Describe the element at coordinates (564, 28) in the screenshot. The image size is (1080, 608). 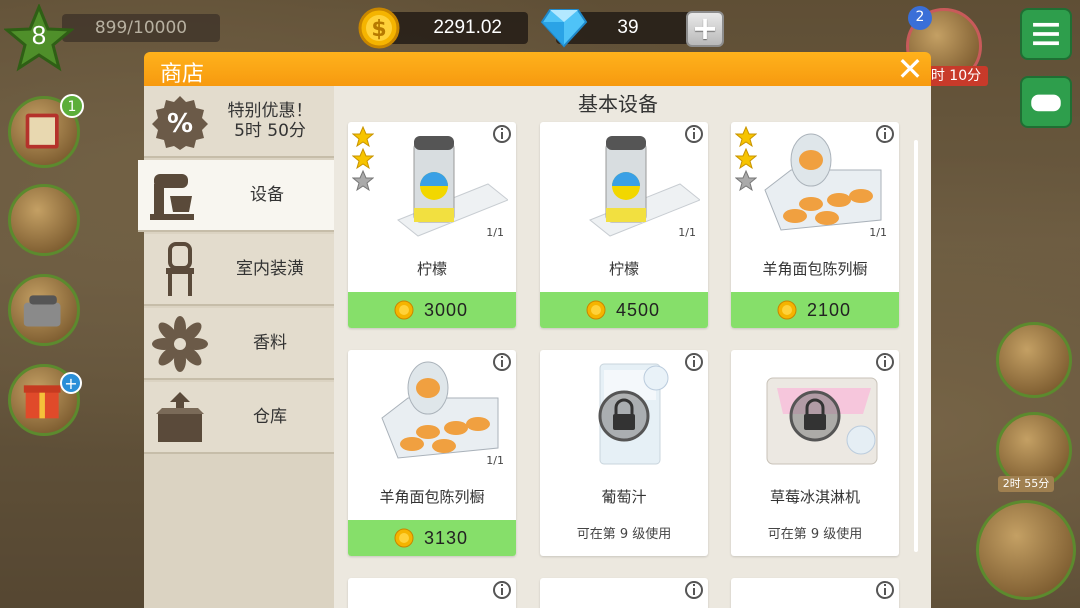
I see `diamond-icon` at that location.